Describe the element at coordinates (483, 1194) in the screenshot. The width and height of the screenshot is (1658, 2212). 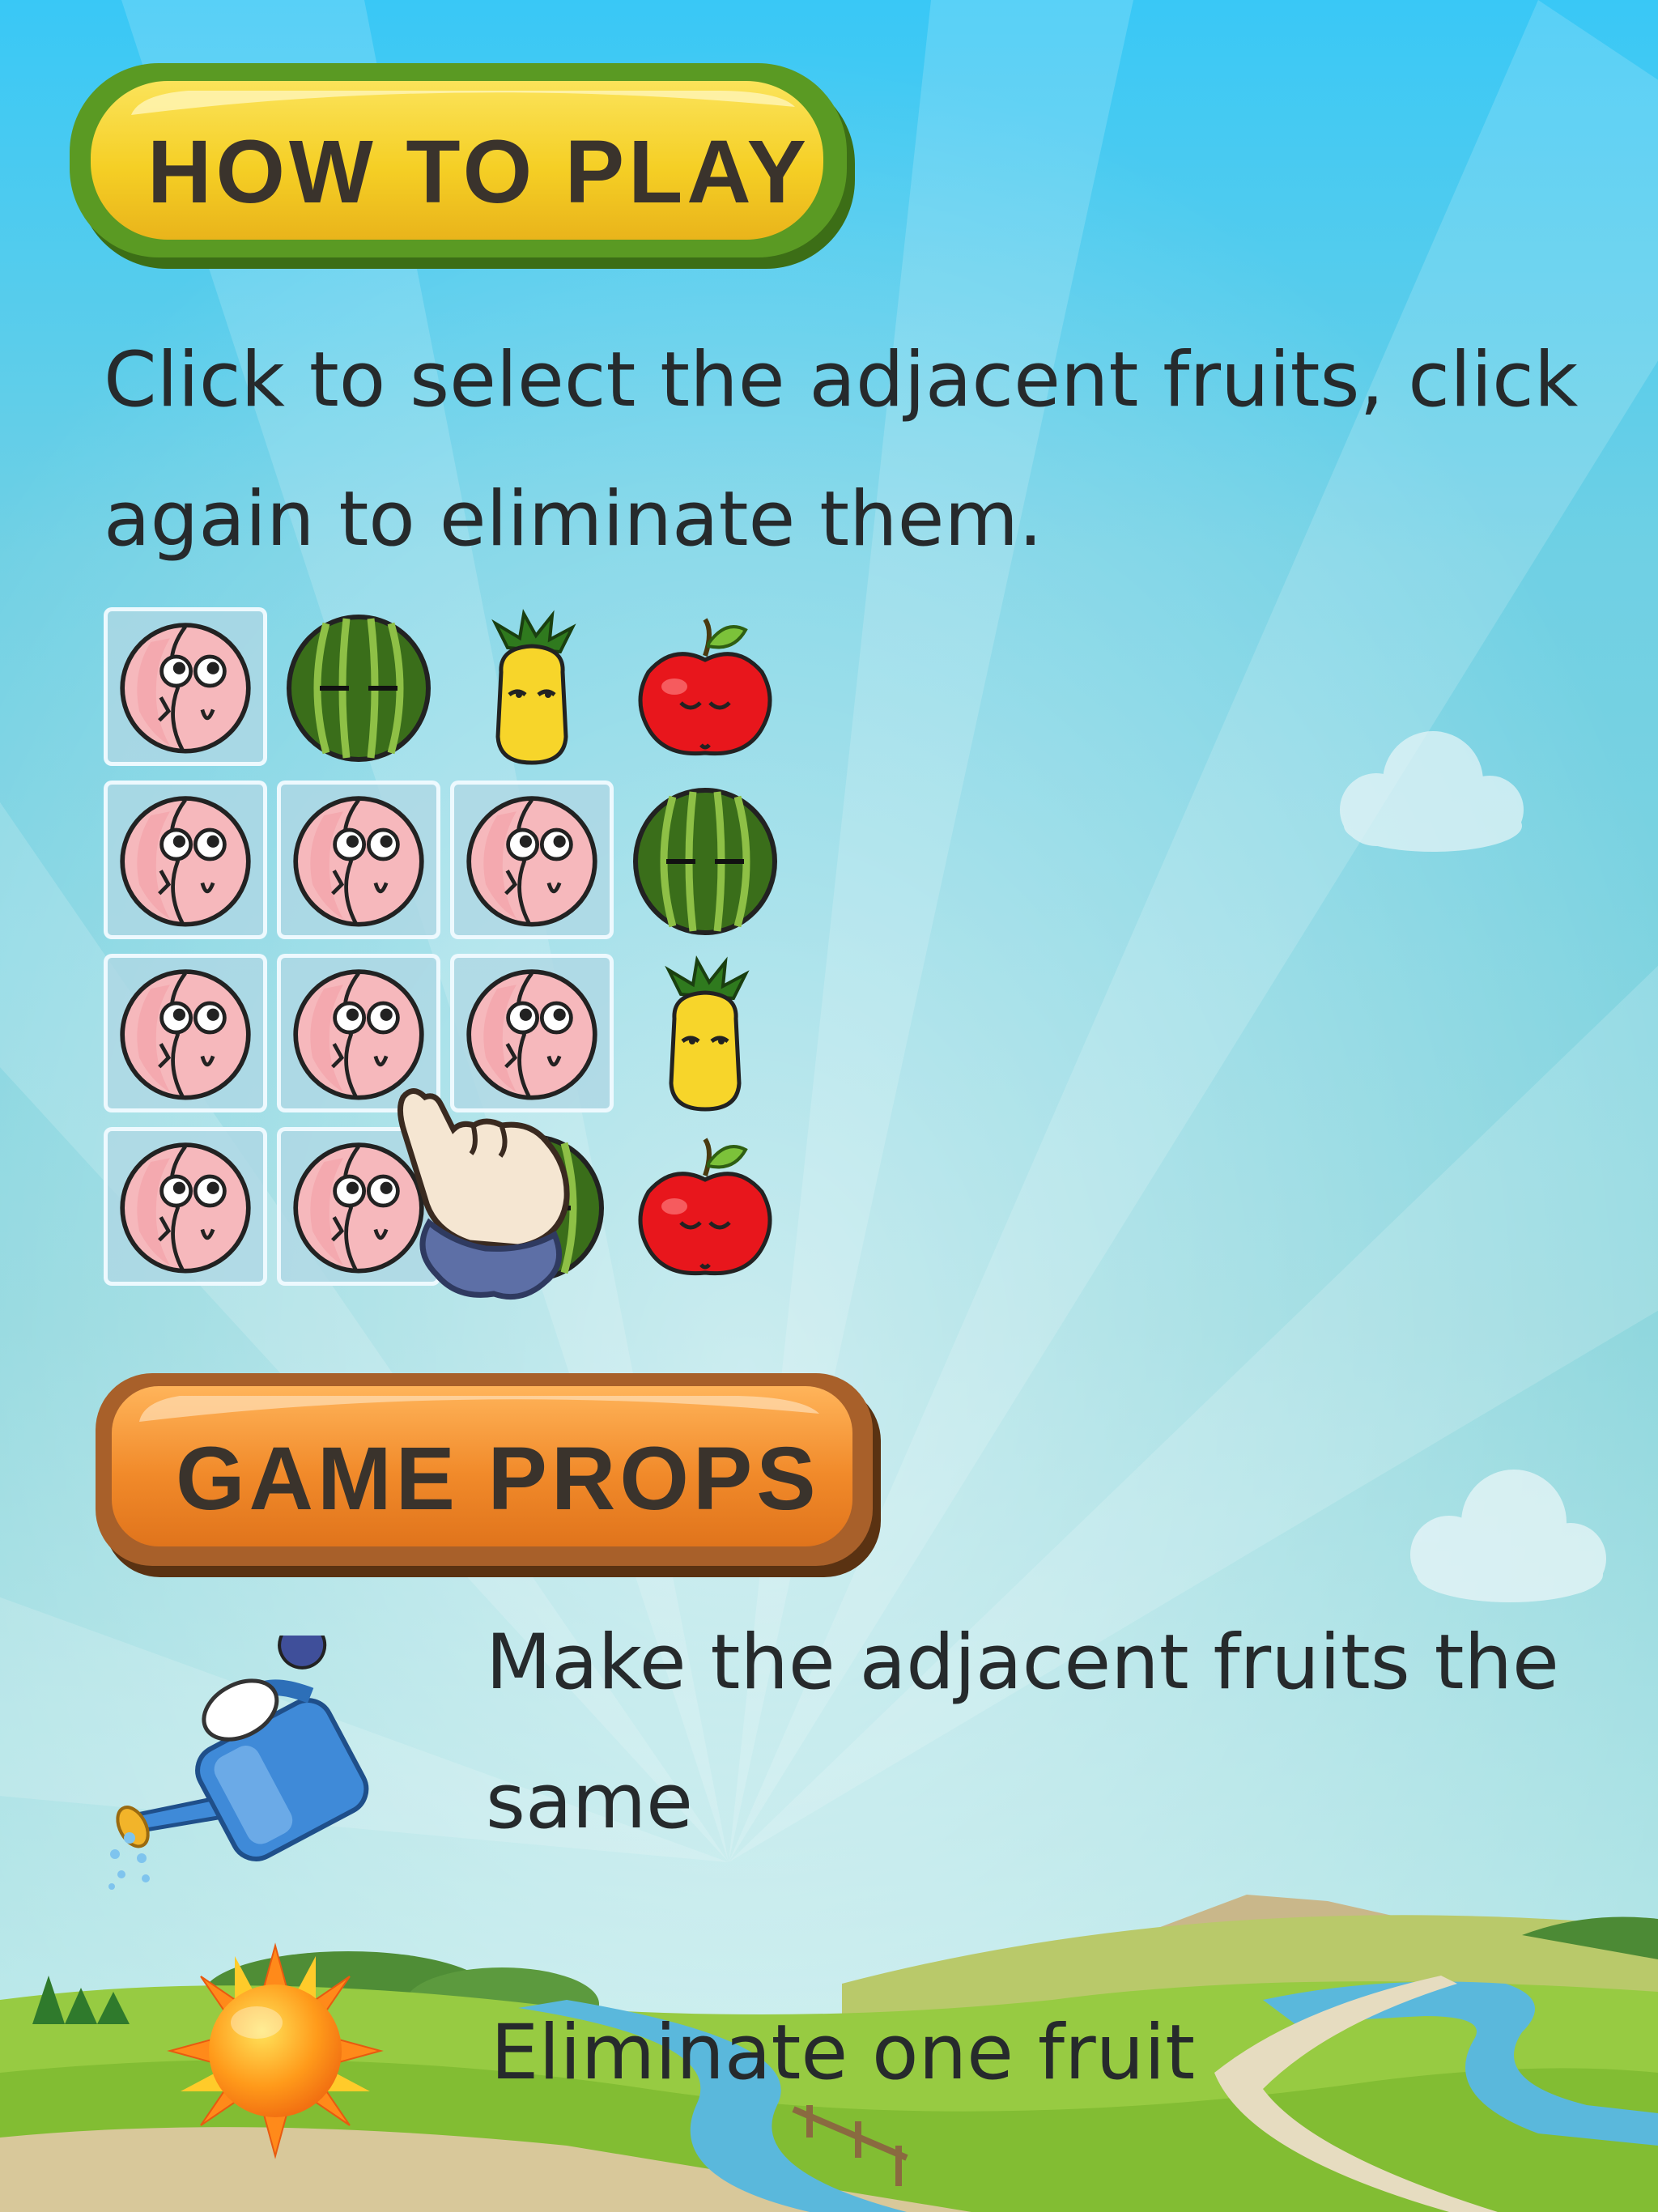
I see `pointing-hand-icon` at that location.